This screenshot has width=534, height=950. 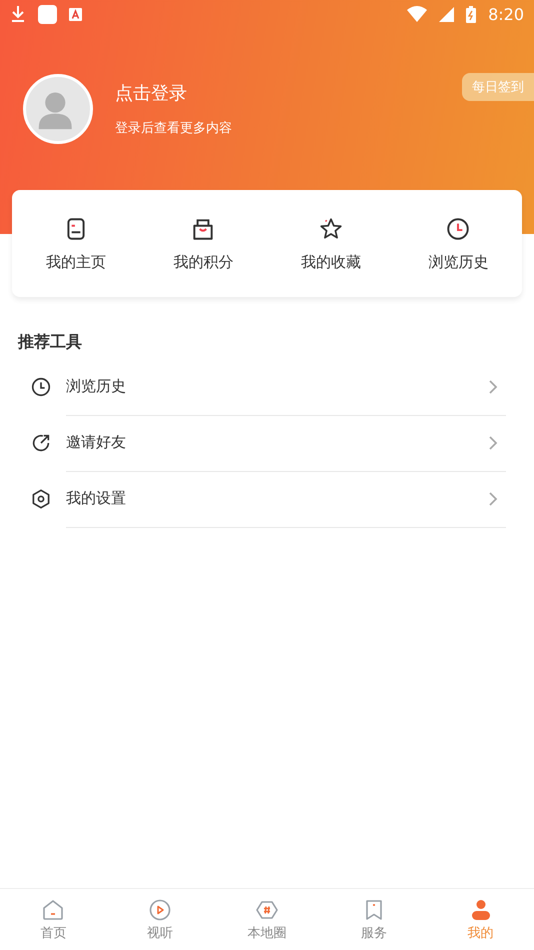 I want to click on tool-item: 我的设置, so click(x=286, y=499).